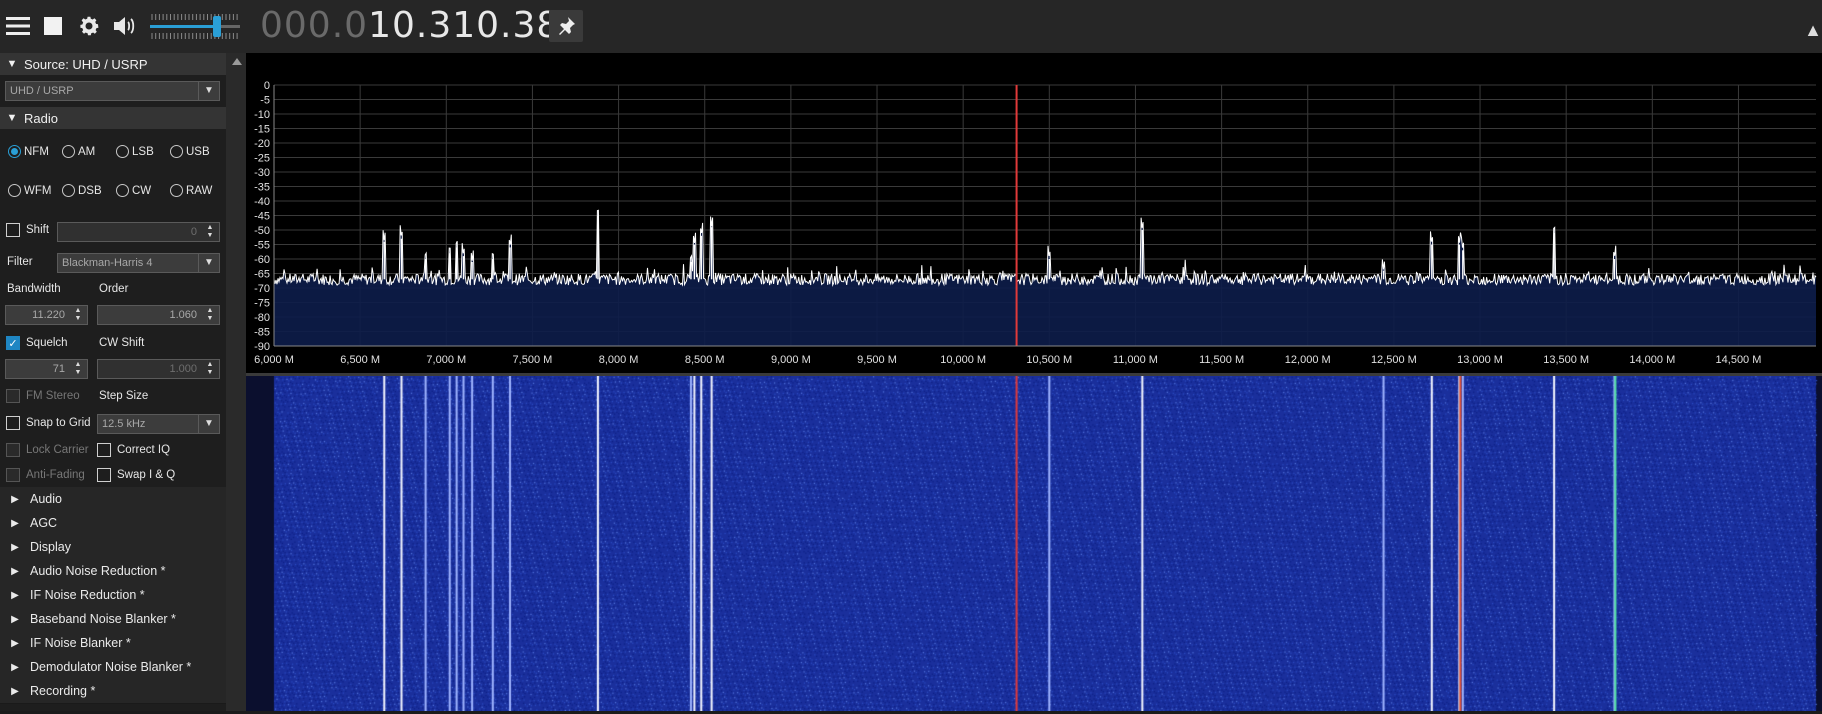  What do you see at coordinates (53, 396) in the screenshot?
I see `fm-stereo-label: FM Stereo` at bounding box center [53, 396].